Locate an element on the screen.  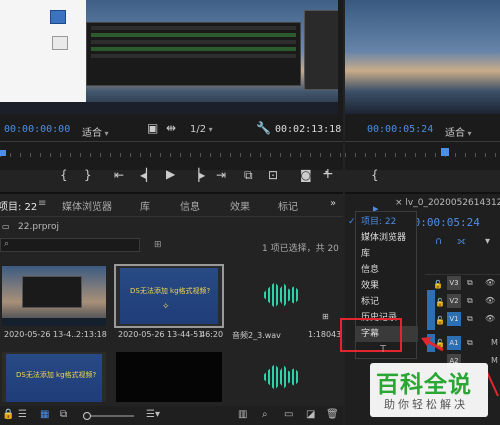
track-v1: V1 is located at coordinates (454, 319).